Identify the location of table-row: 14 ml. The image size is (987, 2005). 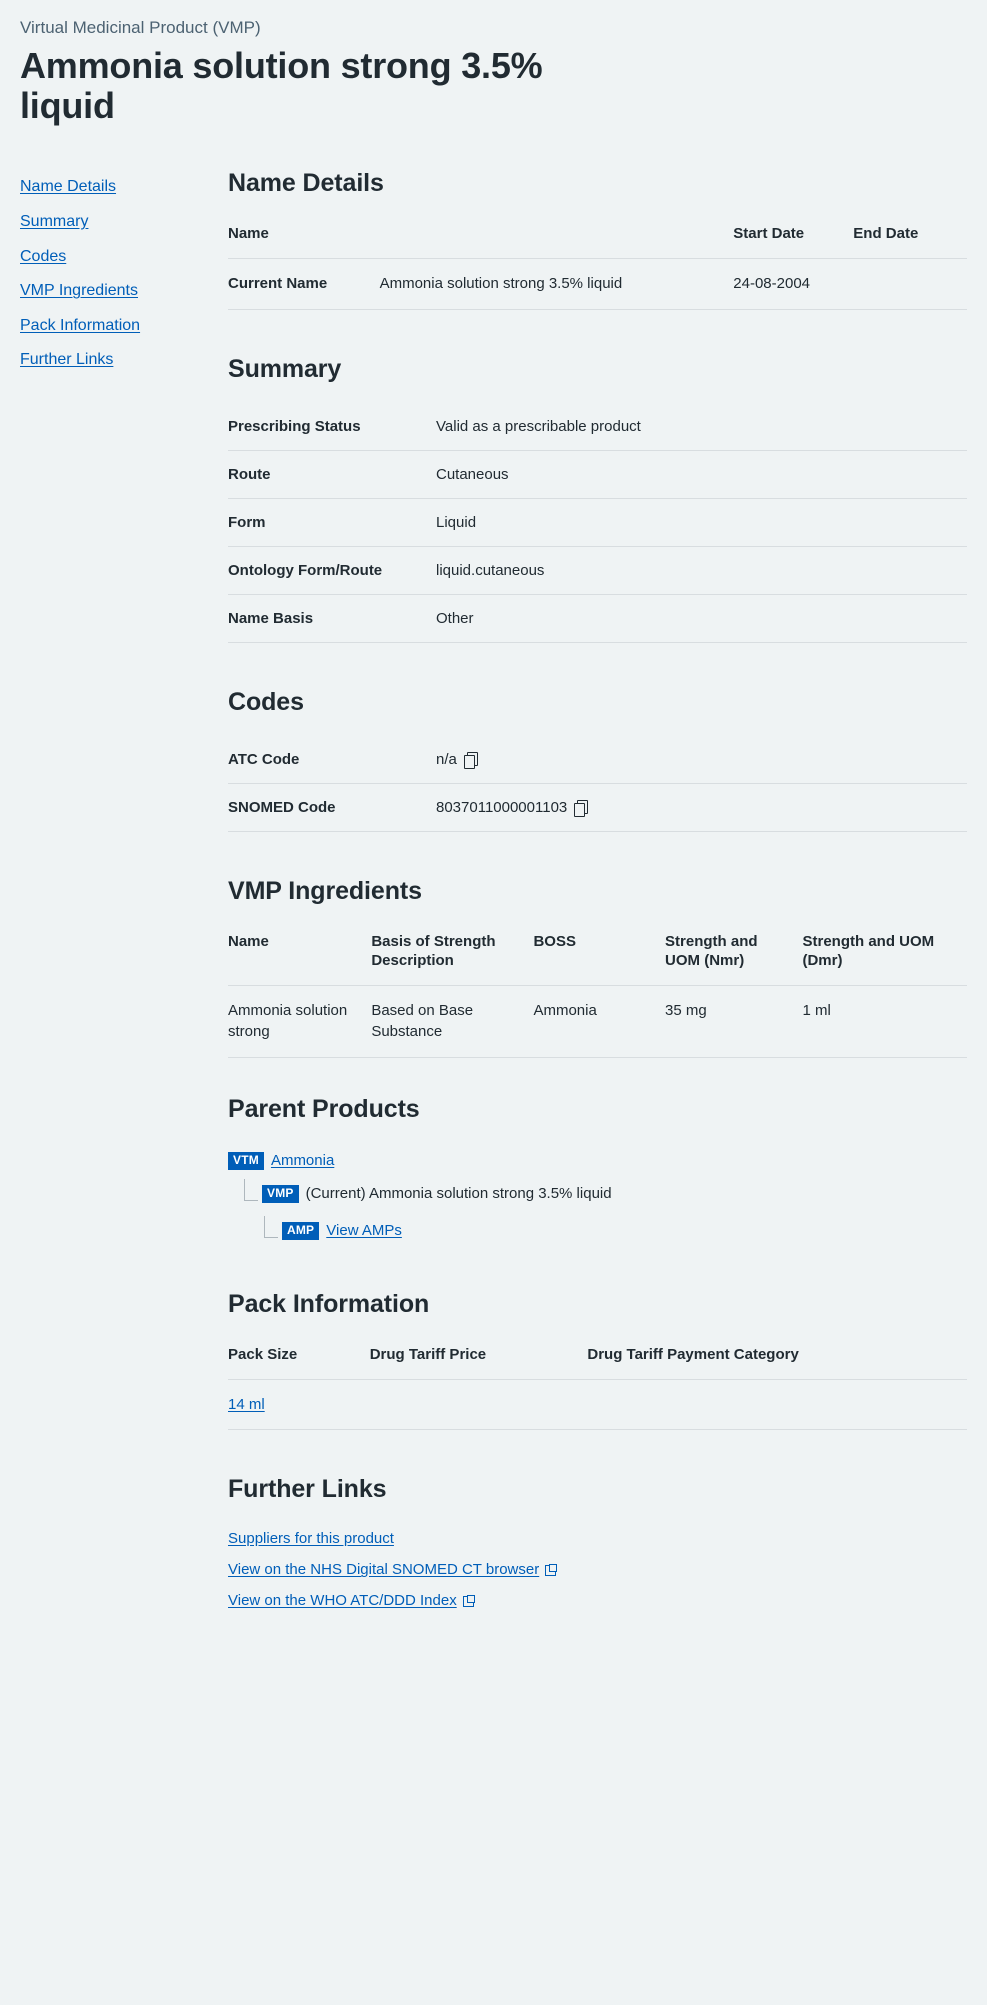
(597, 1405).